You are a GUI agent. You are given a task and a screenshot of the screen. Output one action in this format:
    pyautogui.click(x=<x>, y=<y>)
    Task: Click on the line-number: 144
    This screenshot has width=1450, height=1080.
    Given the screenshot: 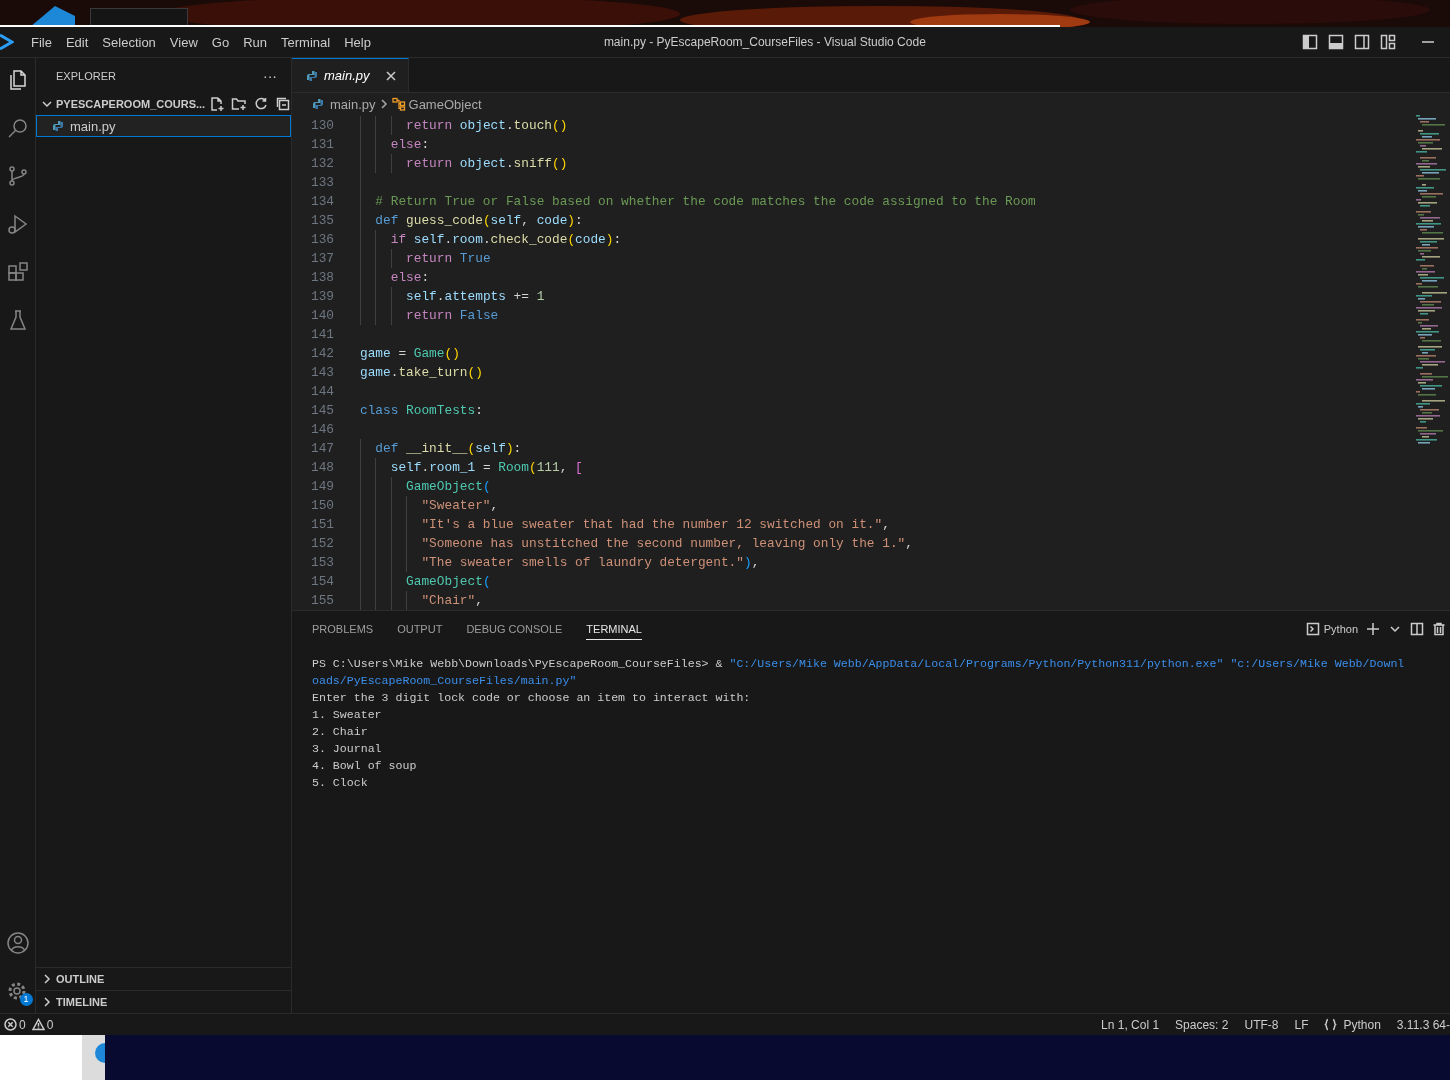 What is the action you would take?
    pyautogui.click(x=322, y=391)
    